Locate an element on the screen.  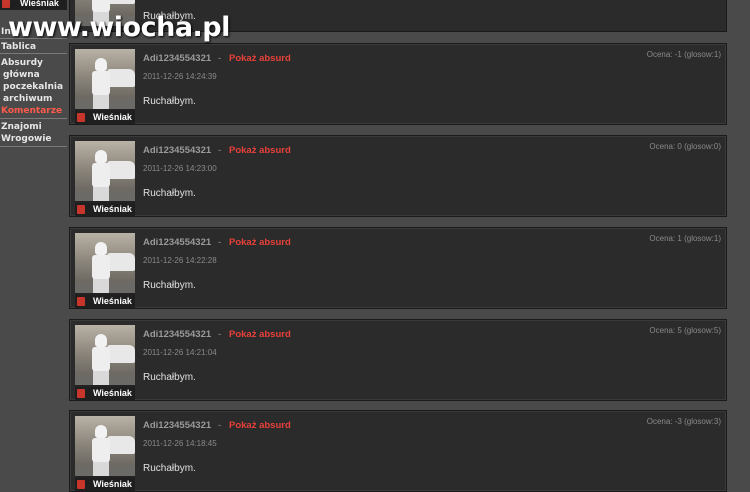
comment-date: 2011-12-26 14:21:04 is located at coordinates (180, 352).